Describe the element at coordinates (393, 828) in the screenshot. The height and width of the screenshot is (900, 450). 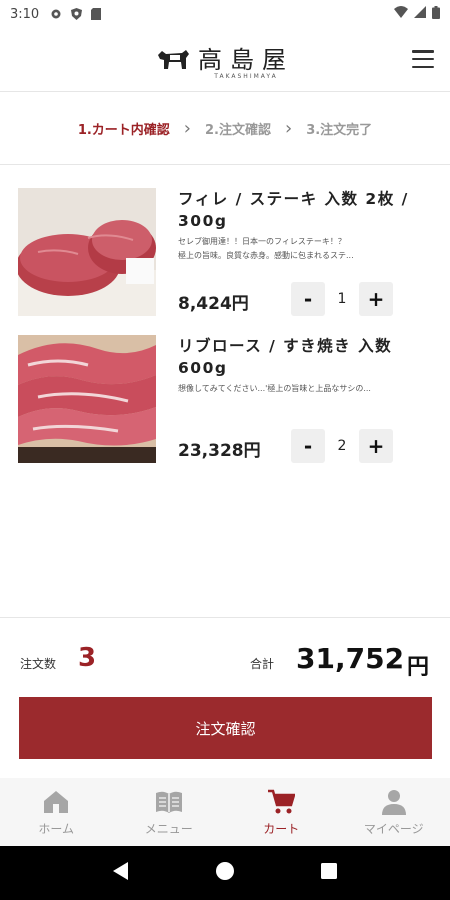
I see `nav-label-mypage: マイページ` at that location.